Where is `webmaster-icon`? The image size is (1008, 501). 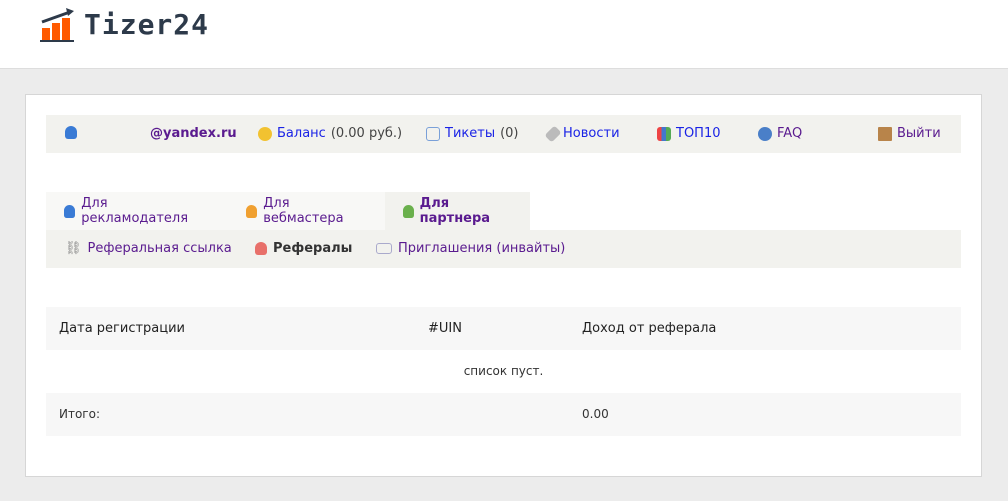 webmaster-icon is located at coordinates (252, 211).